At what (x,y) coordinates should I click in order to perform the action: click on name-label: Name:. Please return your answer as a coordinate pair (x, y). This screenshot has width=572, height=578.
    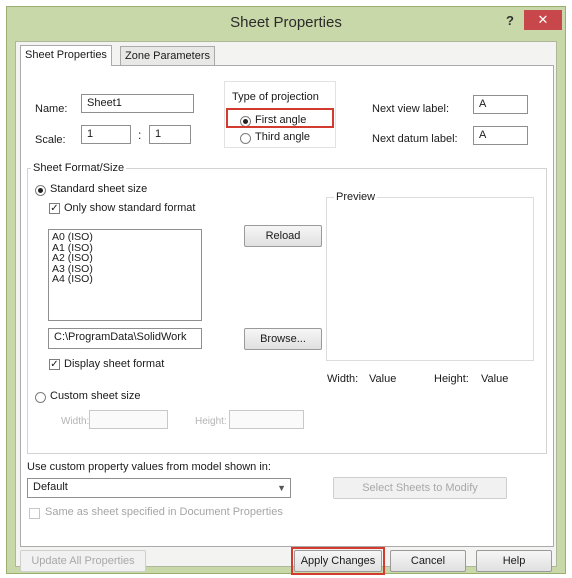
    Looking at the image, I should click on (51, 109).